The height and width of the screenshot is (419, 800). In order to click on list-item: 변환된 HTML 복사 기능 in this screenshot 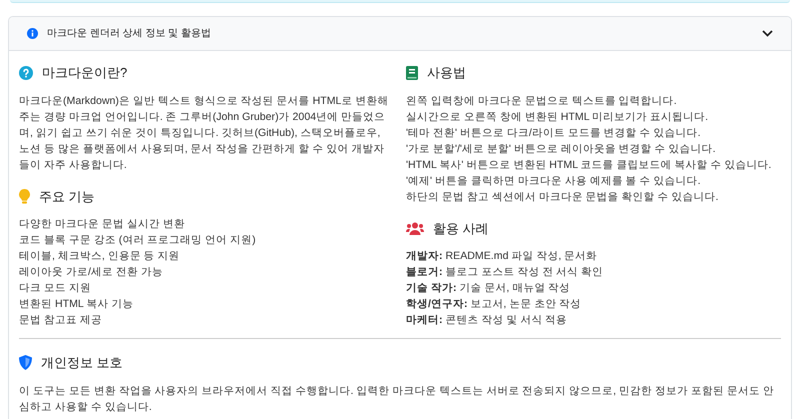, I will do `click(76, 304)`.